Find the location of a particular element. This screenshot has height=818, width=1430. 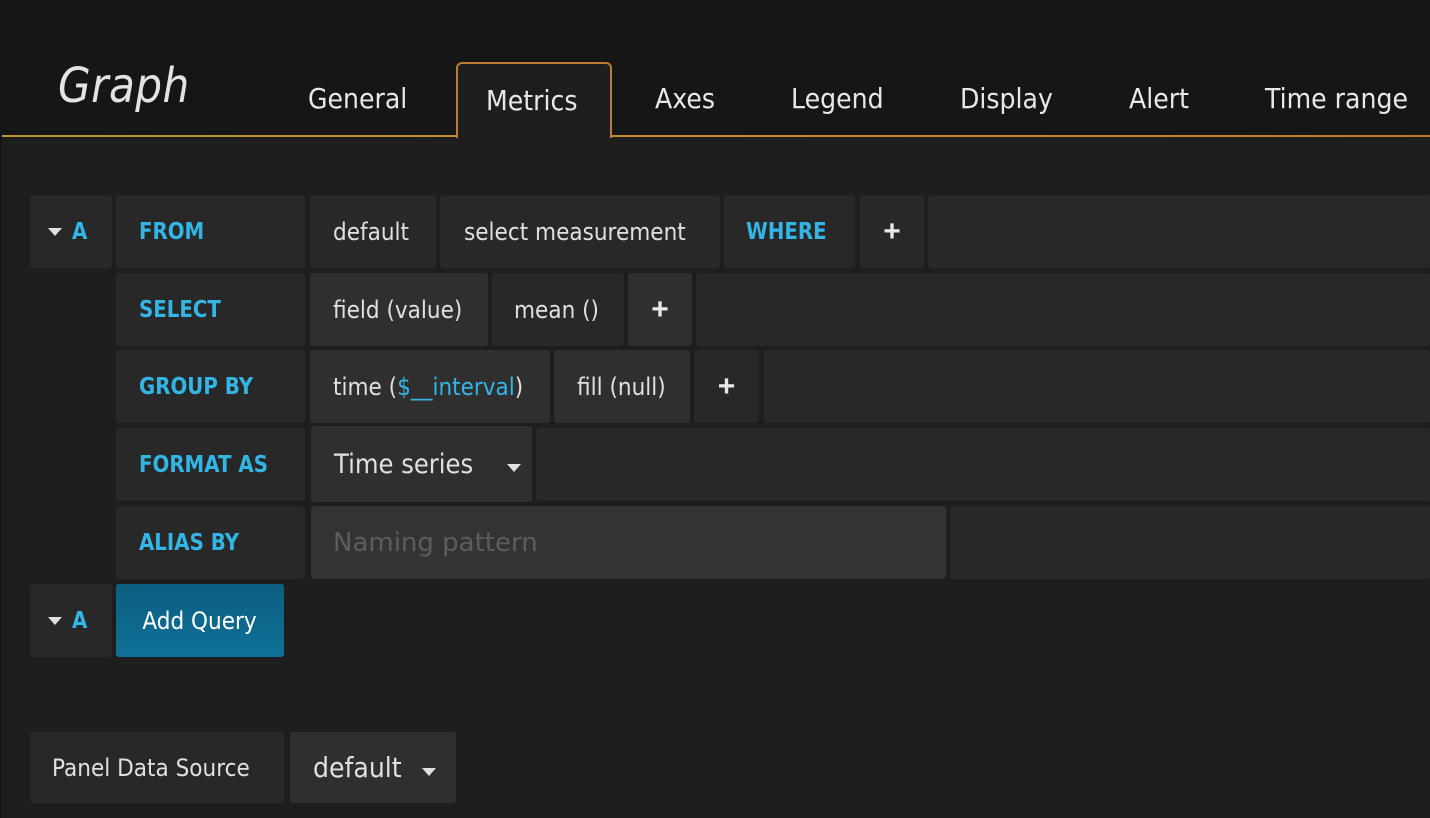

alias-by-keyword-label: ALIAS BY is located at coordinates (210, 542).